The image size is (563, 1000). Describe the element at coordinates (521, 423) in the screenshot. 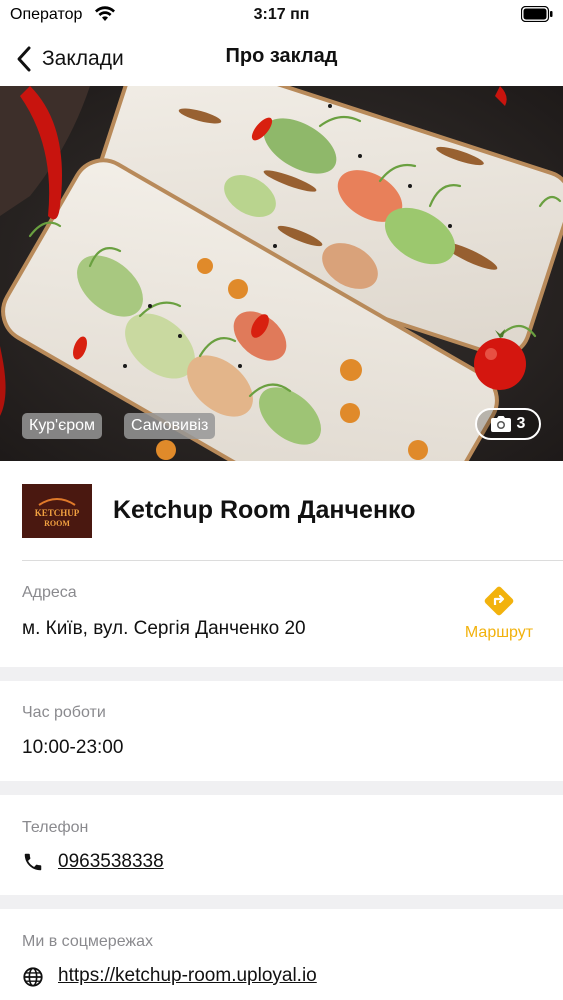

I see `photo-count-label: 3` at that location.